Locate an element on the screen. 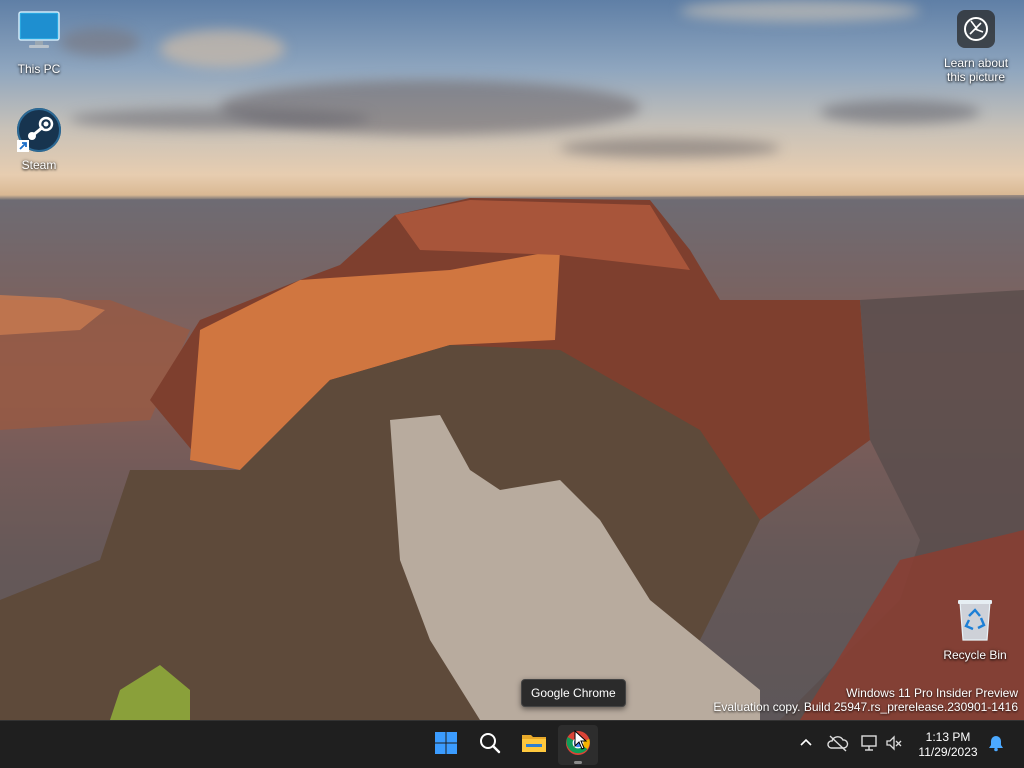 The width and height of the screenshot is (1024, 768). clock-time: 1:13 PM is located at coordinates (948, 737).